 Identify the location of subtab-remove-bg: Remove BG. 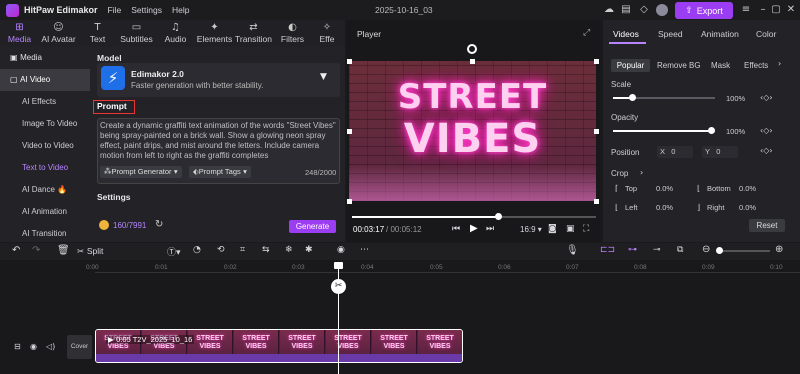
(679, 65).